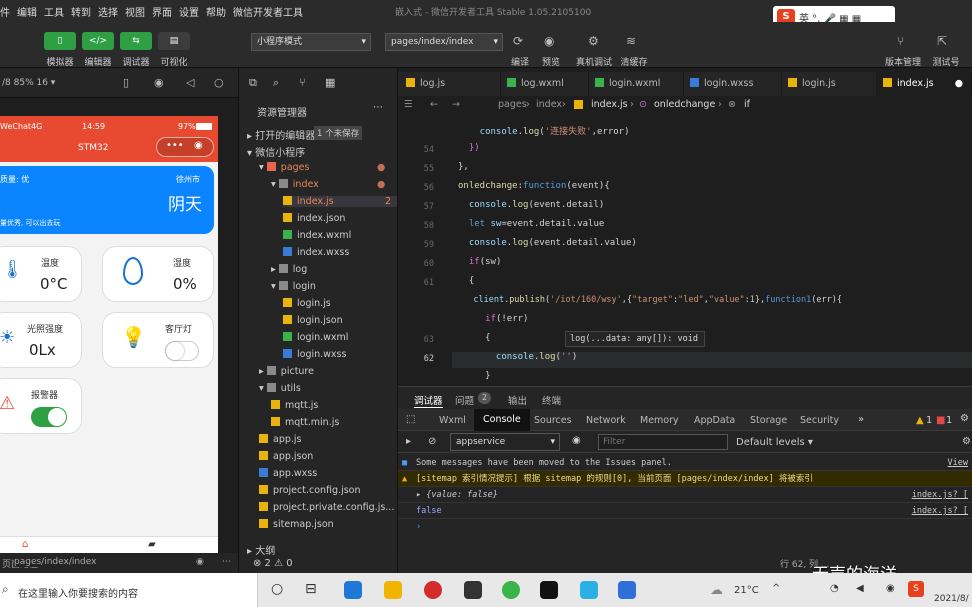  What do you see at coordinates (966, 441) in the screenshot?
I see `console-settings-icon: ⚙` at bounding box center [966, 441].